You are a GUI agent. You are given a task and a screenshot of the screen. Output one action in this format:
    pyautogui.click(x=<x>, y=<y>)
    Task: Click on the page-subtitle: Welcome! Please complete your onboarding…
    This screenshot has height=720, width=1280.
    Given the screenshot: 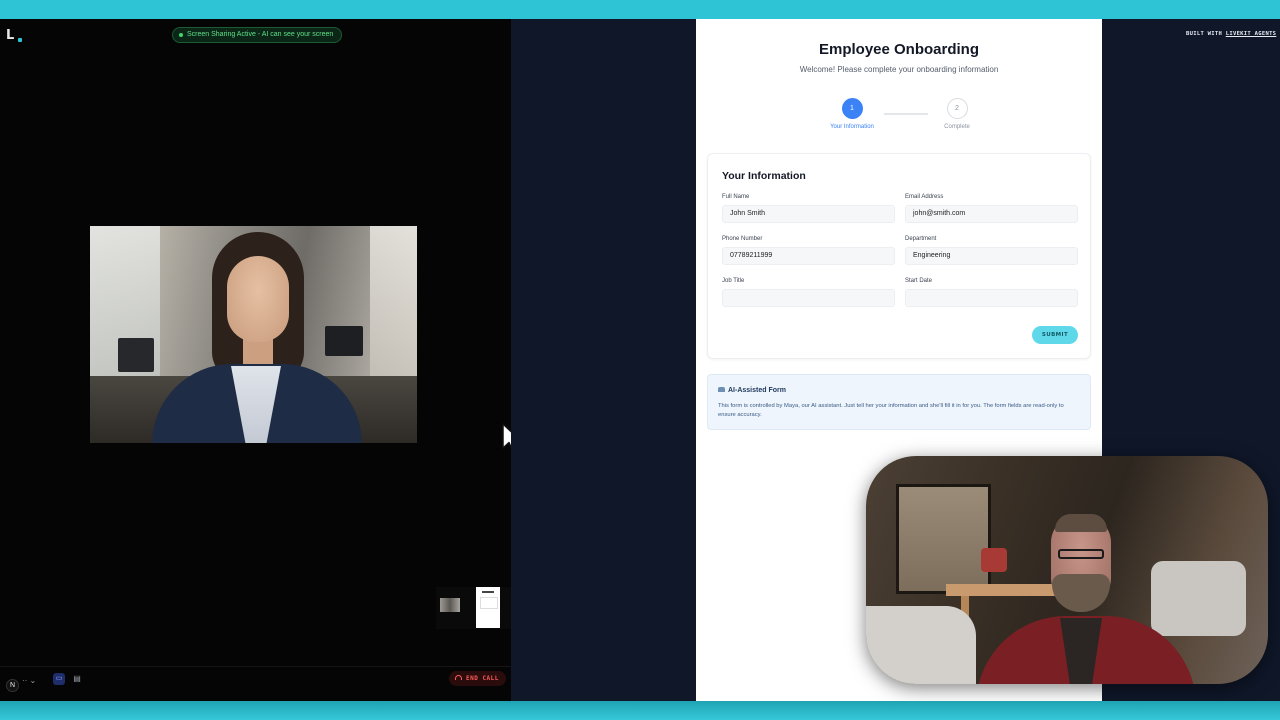 What is the action you would take?
    pyautogui.click(x=899, y=69)
    